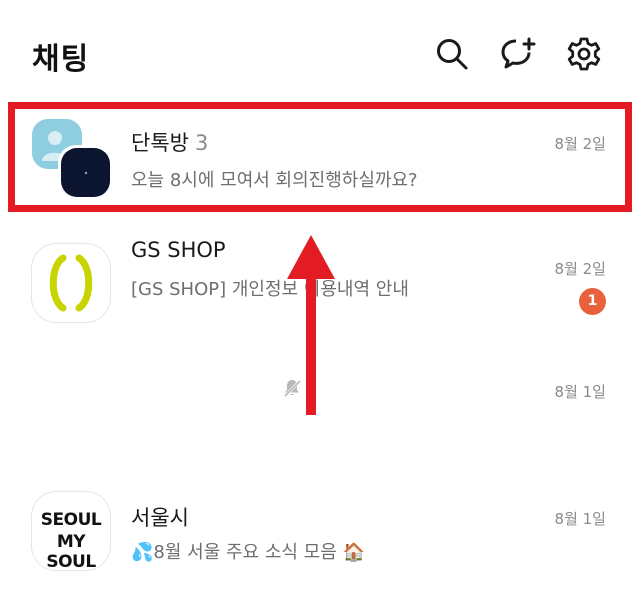 The height and width of the screenshot is (608, 636). What do you see at coordinates (71, 520) in the screenshot?
I see `seoul-logo-line1: SEOUL` at bounding box center [71, 520].